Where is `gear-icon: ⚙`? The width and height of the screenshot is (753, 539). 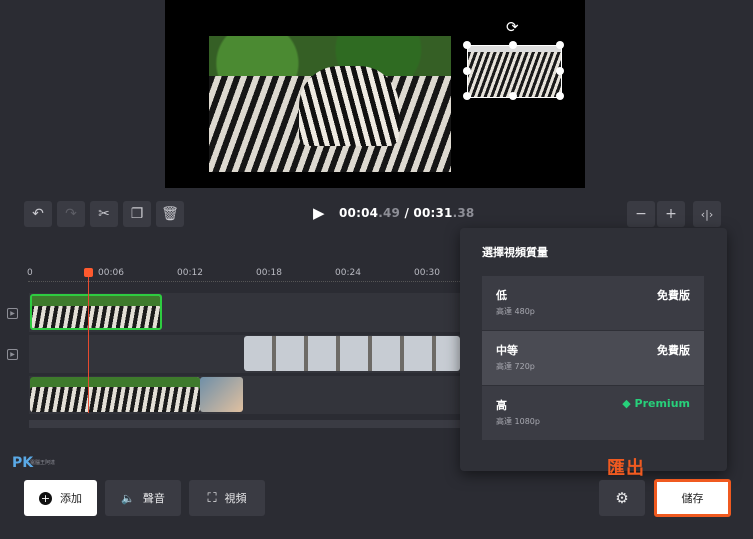
gear-icon: ⚙ is located at coordinates (622, 498).